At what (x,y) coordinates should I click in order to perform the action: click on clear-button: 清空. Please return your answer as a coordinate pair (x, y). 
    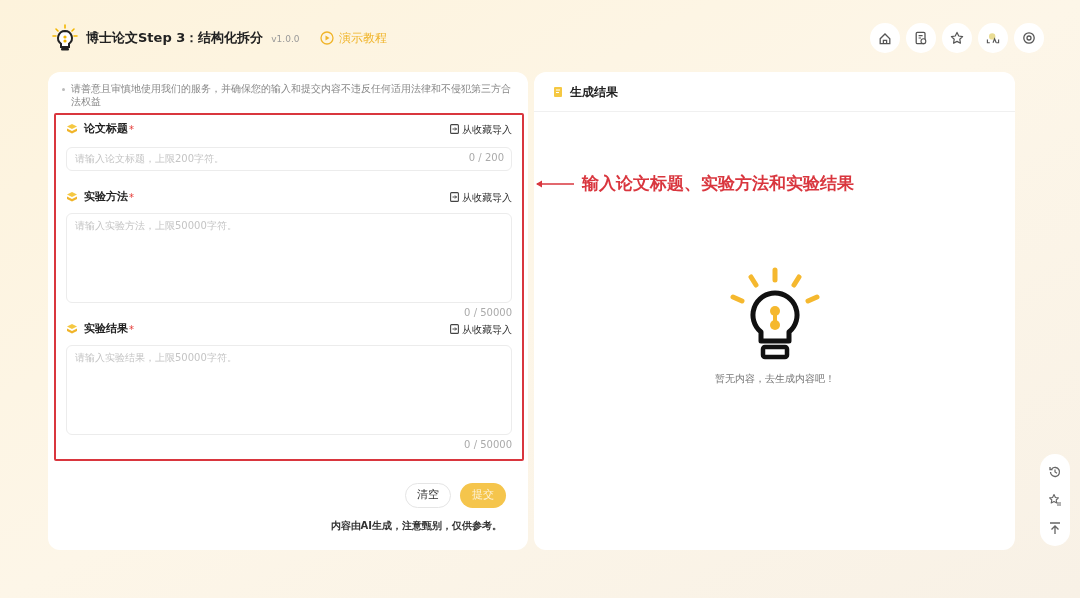
    Looking at the image, I should click on (428, 495).